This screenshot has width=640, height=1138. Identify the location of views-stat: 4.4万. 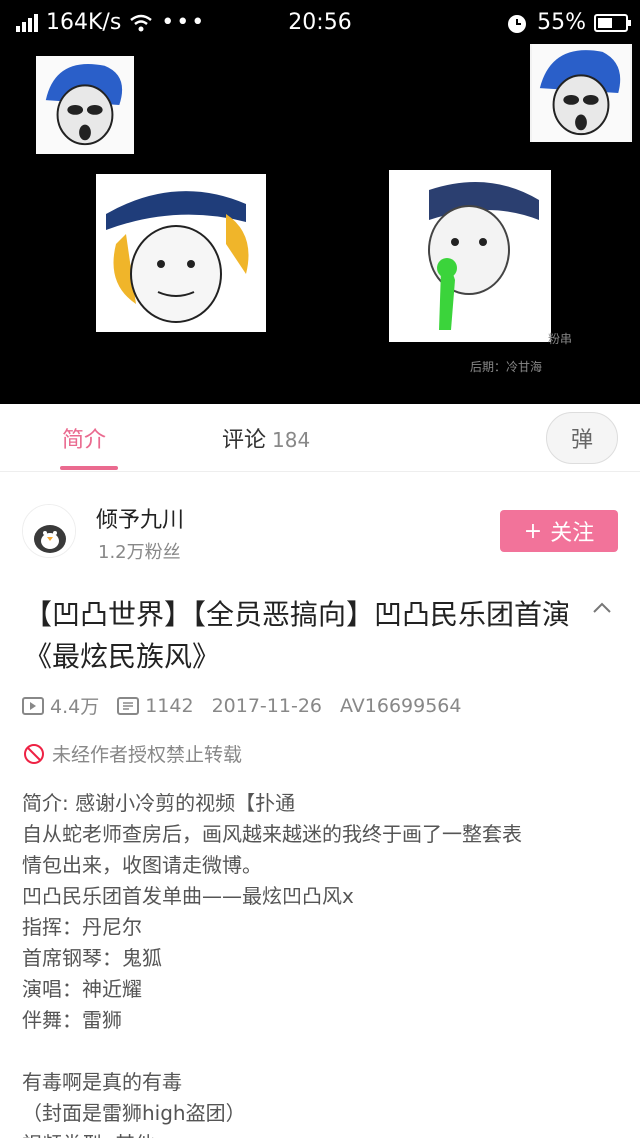
(60, 705).